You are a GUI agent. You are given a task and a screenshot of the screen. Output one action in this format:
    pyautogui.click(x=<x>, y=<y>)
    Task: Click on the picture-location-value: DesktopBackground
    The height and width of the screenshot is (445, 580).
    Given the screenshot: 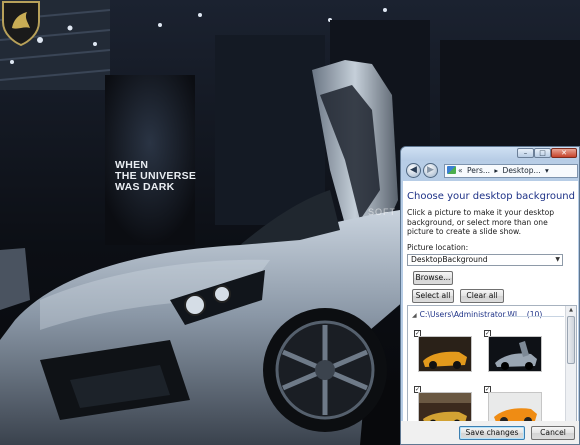 What is the action you would take?
    pyautogui.click(x=449, y=259)
    